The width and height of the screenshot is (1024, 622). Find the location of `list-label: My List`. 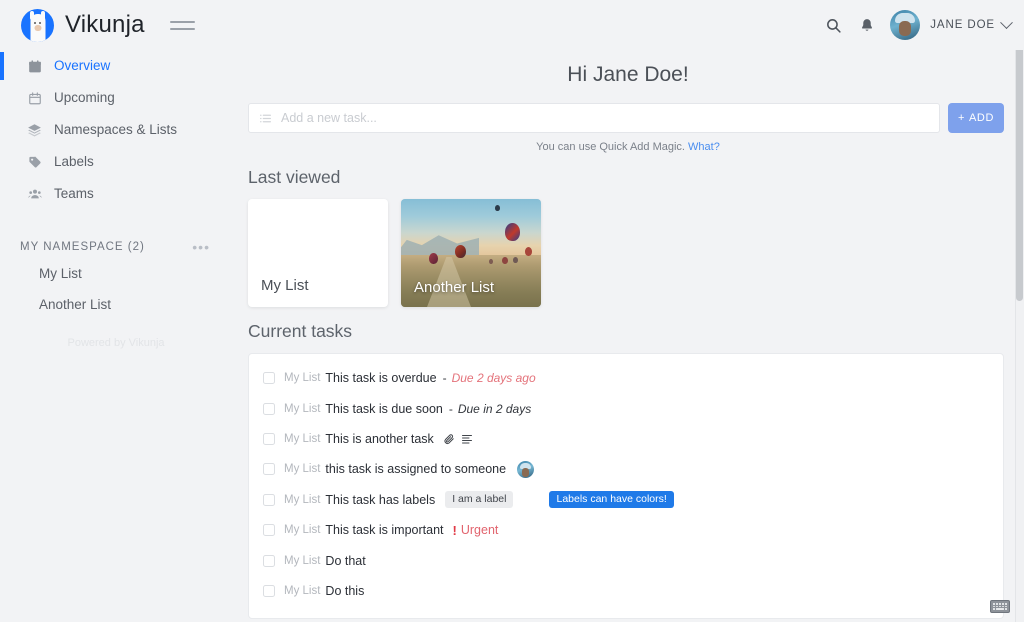

list-label: My List is located at coordinates (60, 273).